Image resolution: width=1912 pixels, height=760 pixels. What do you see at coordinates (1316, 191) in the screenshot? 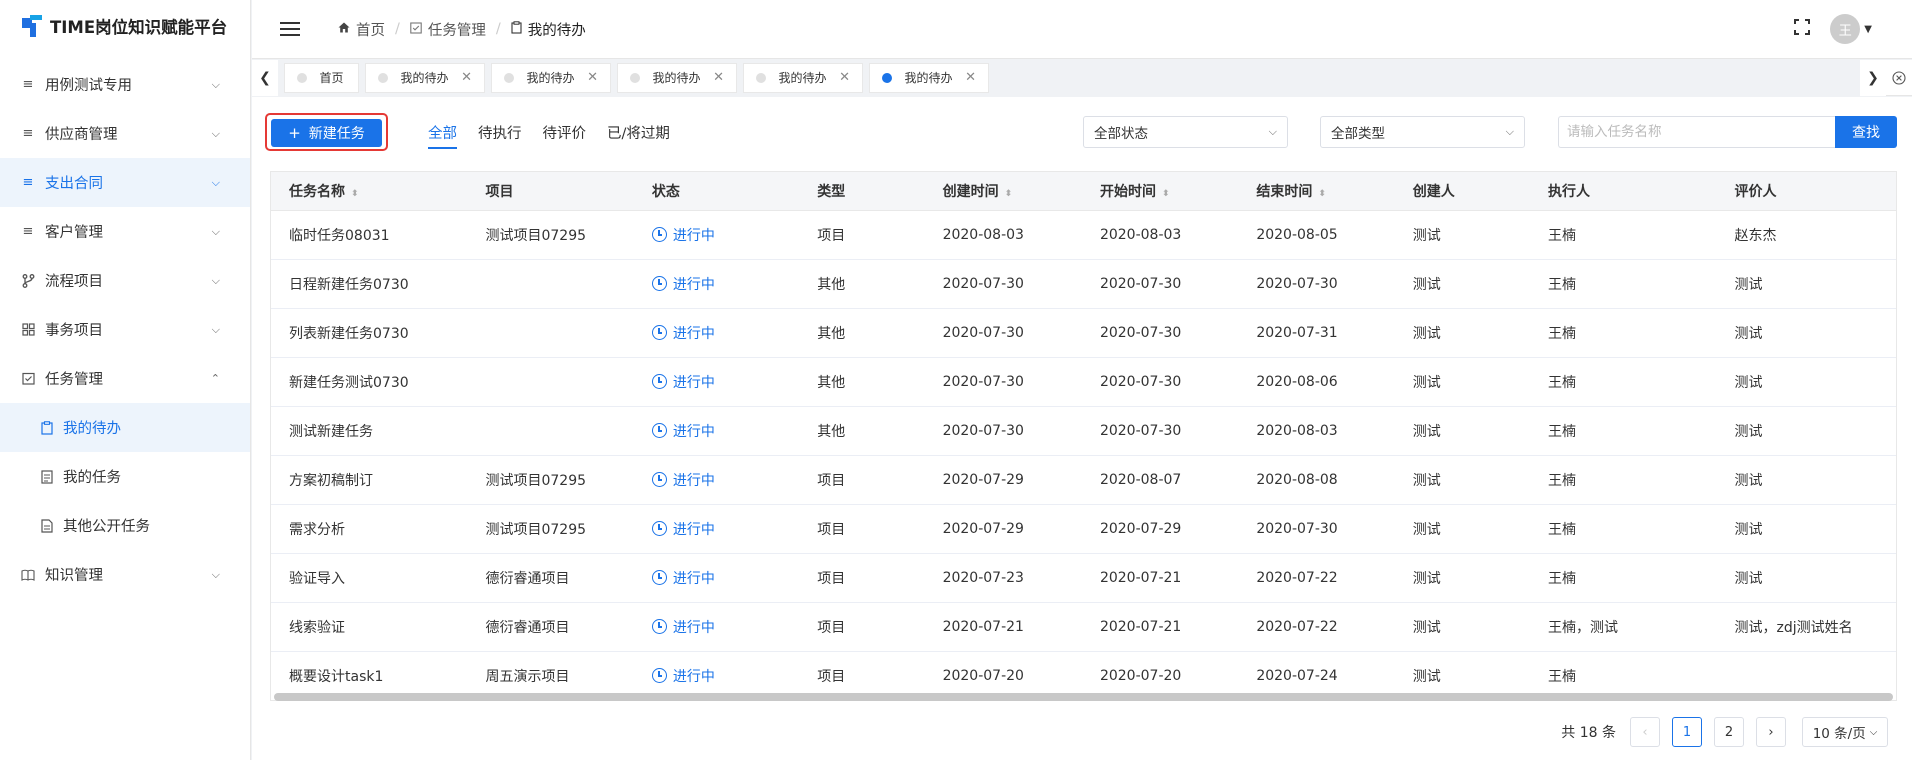
I see `column-header: 结束时间 ⬍` at bounding box center [1316, 191].